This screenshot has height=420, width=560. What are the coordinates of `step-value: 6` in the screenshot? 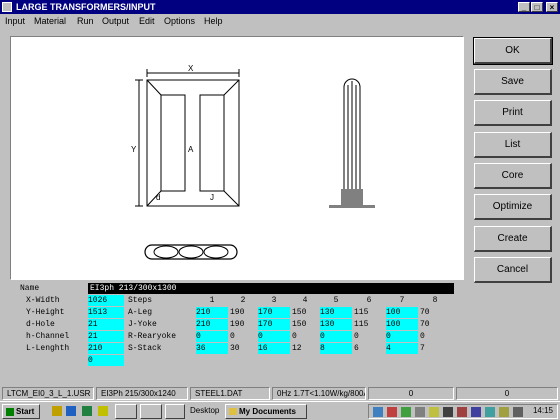 It's located at (370, 348).